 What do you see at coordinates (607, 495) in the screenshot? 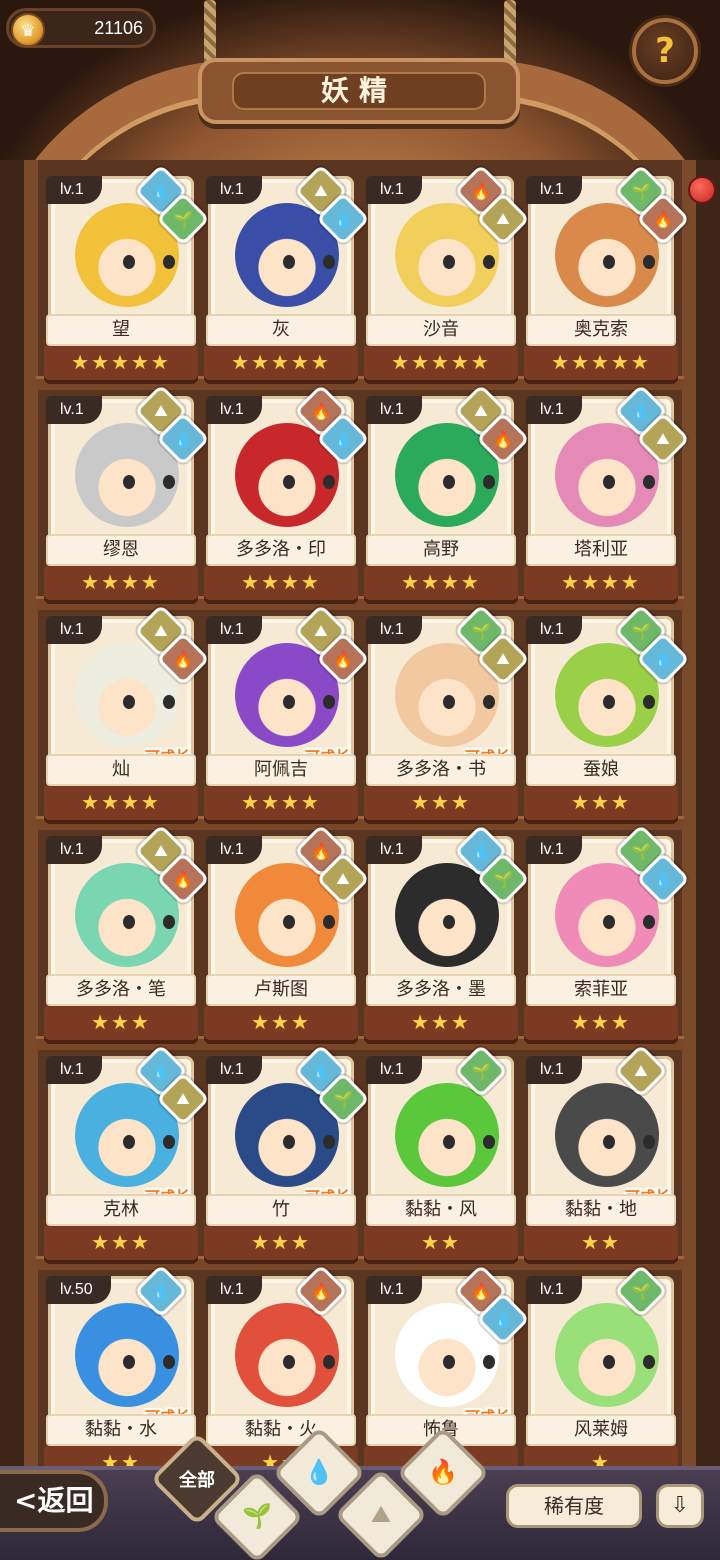
I see `fairy-card: lv.1 💧 ⛰ 塔利亚 ★★★★` at bounding box center [607, 495].